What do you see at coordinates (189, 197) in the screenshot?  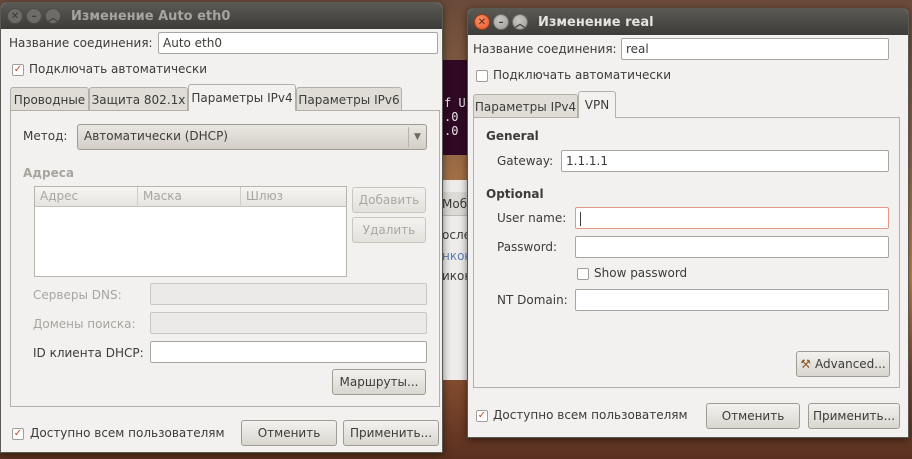 I see `column-header-mask: Маска` at bounding box center [189, 197].